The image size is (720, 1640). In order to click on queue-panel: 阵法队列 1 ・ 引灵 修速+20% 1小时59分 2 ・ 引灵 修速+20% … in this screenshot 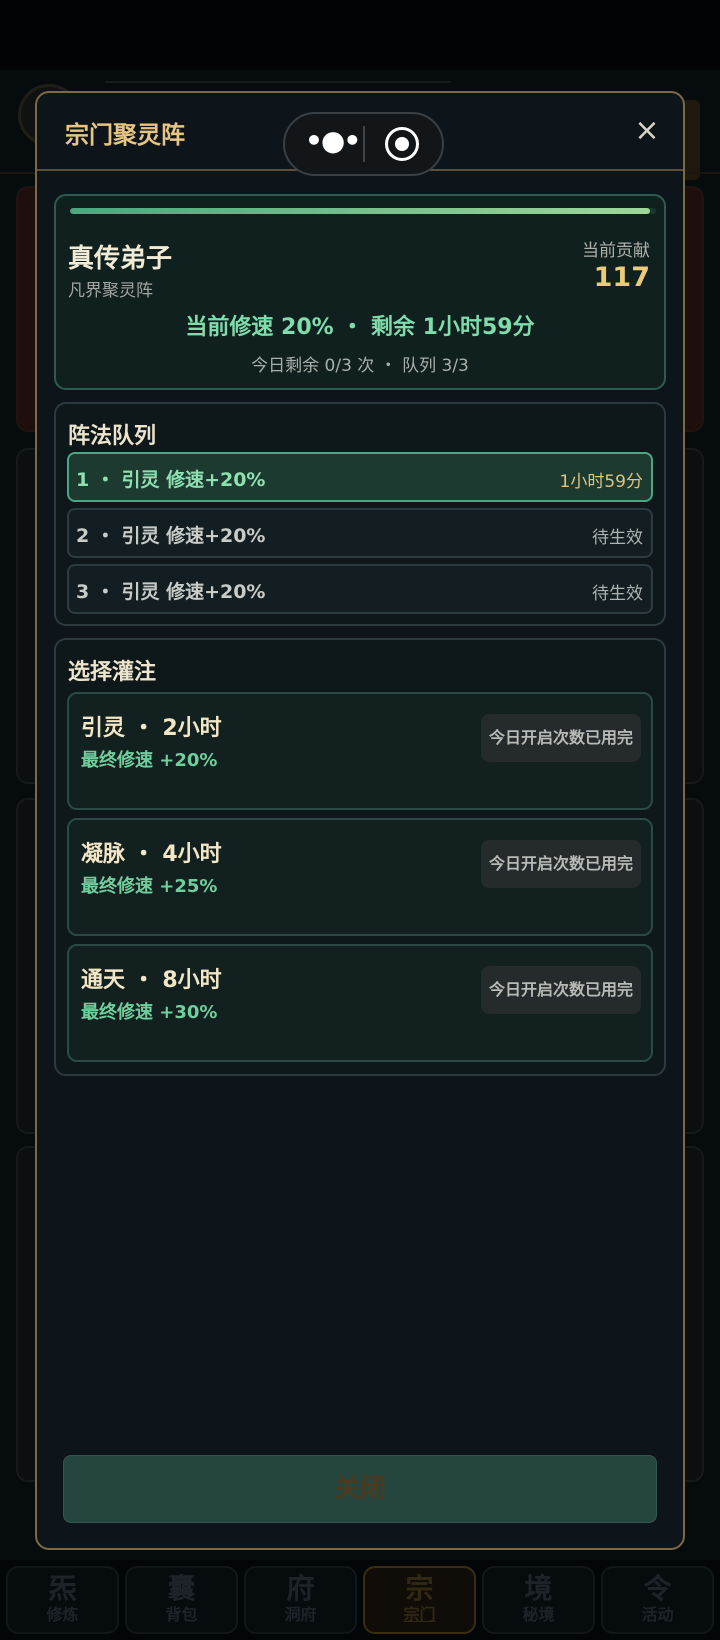, I will do `click(360, 514)`.